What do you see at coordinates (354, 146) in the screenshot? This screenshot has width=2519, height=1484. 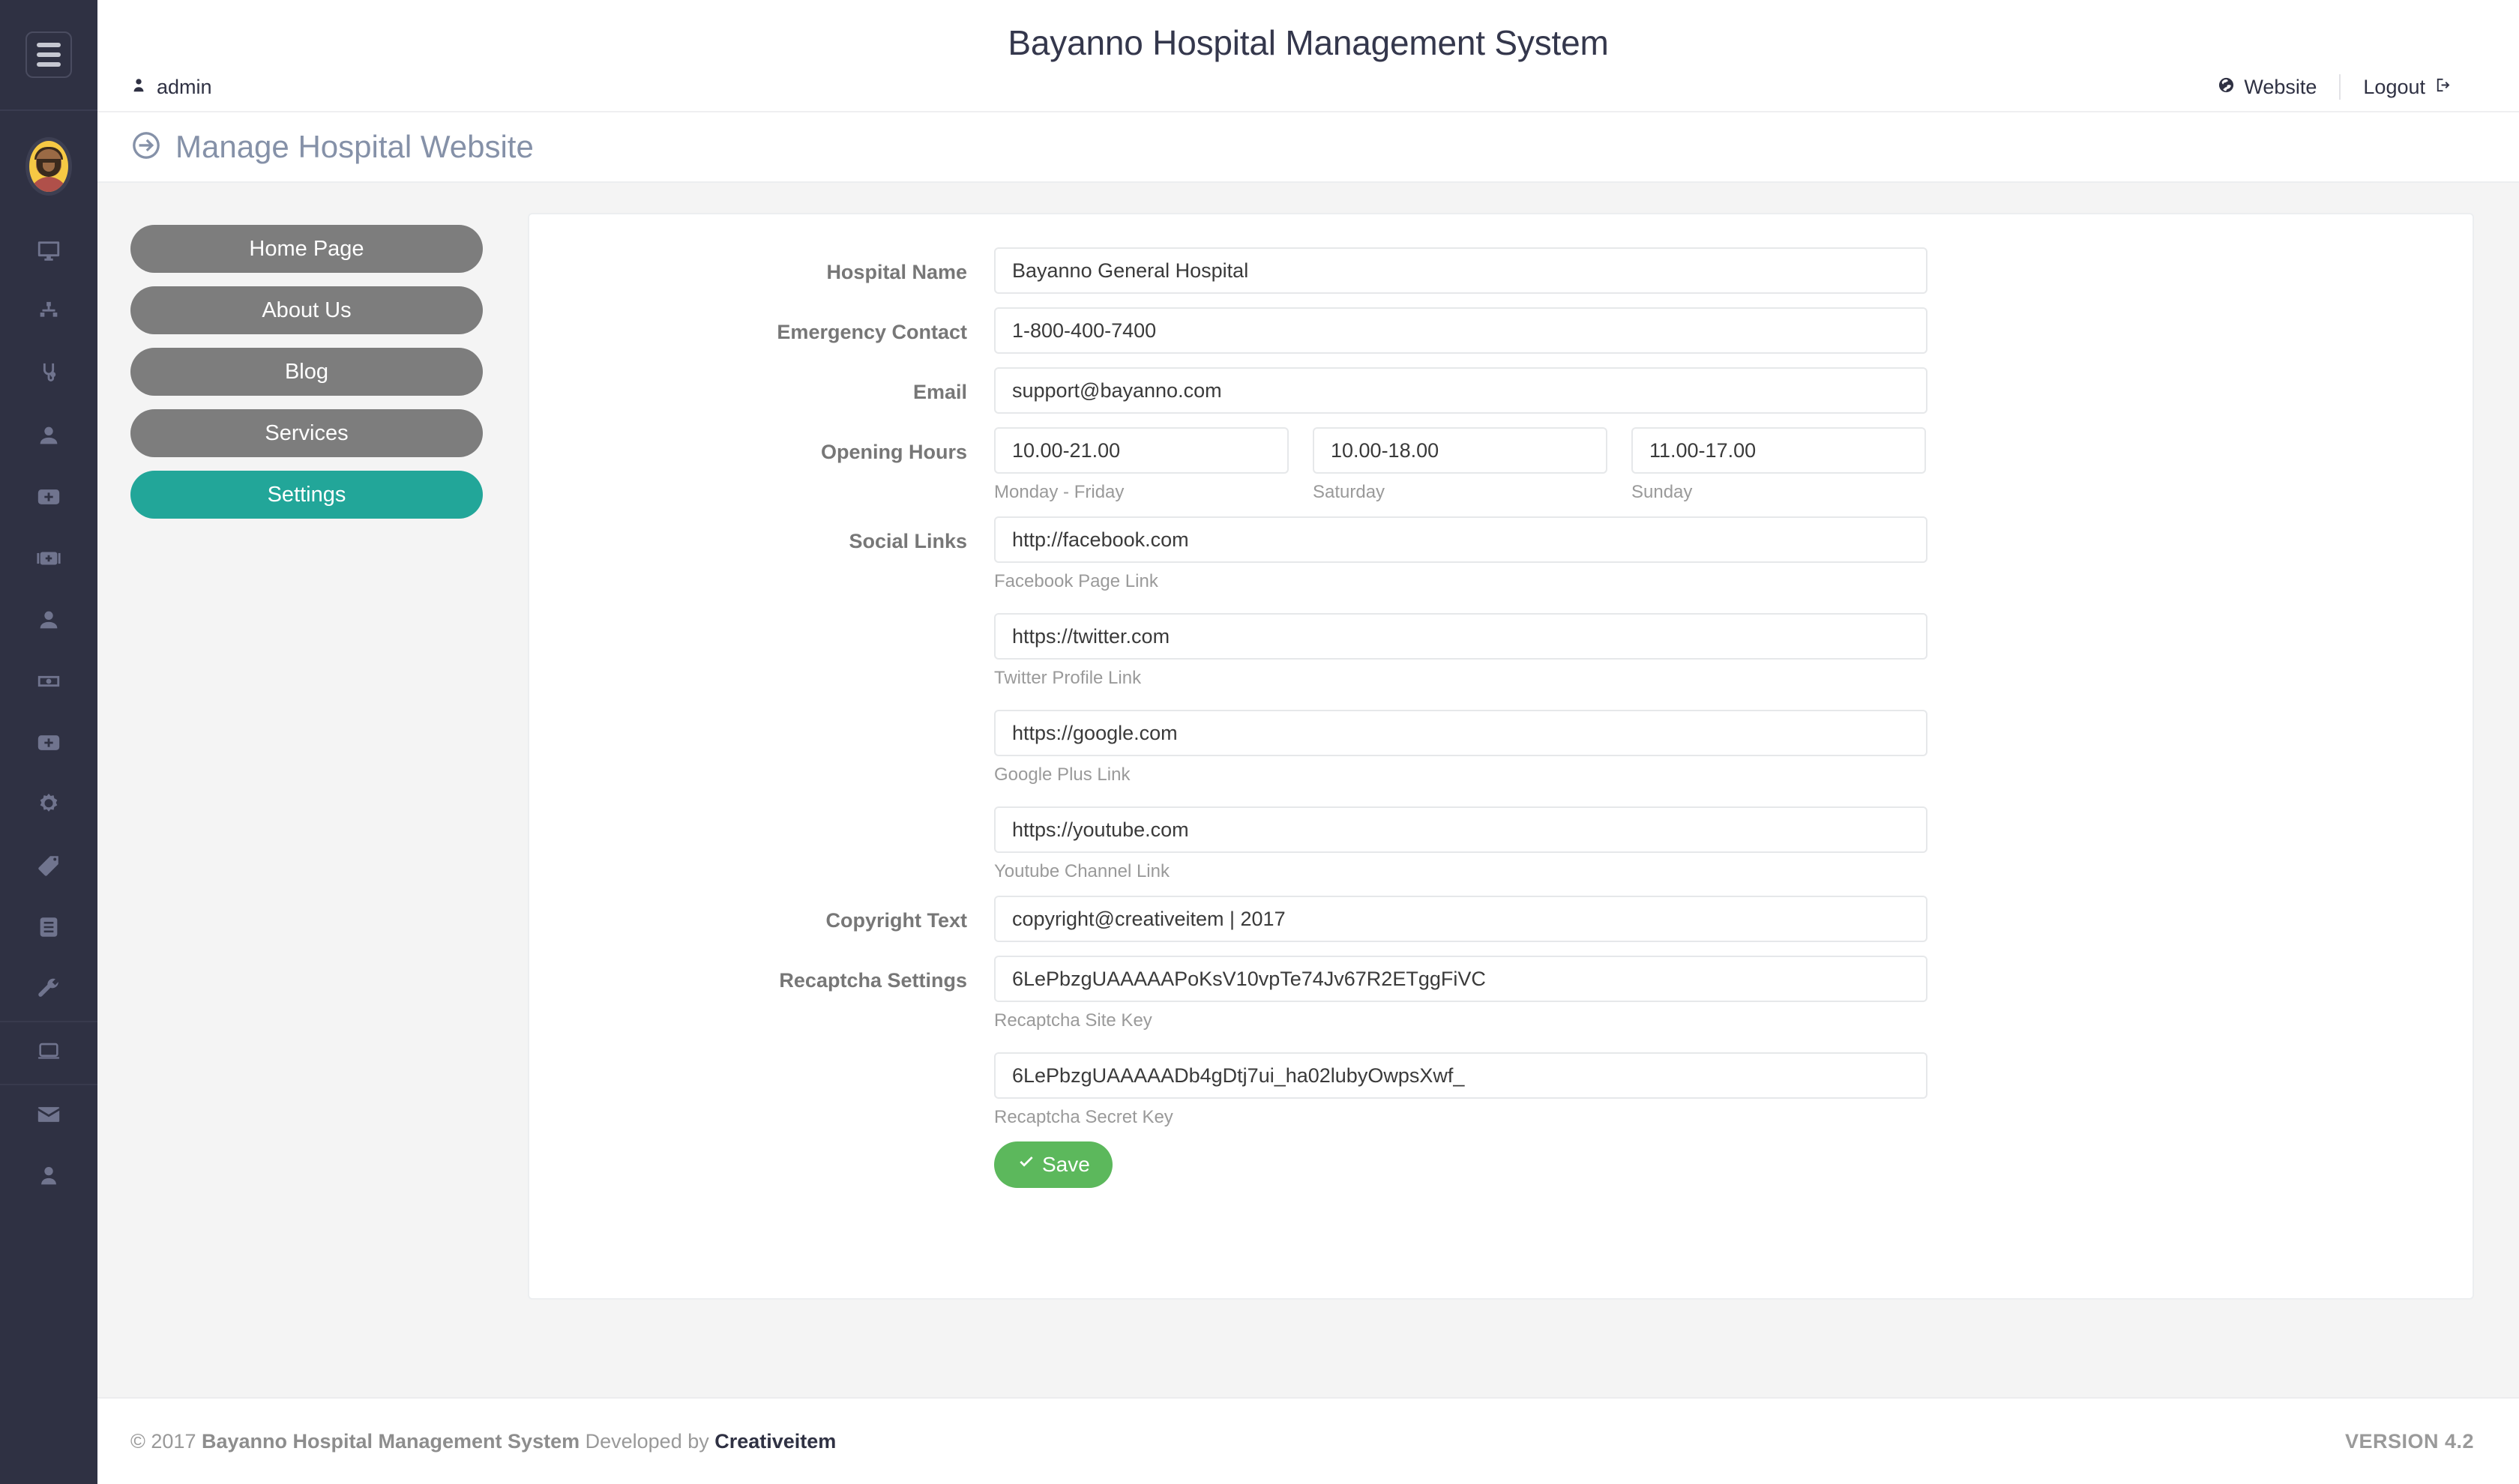 I see `page-title: Manage Hospital Website` at bounding box center [354, 146].